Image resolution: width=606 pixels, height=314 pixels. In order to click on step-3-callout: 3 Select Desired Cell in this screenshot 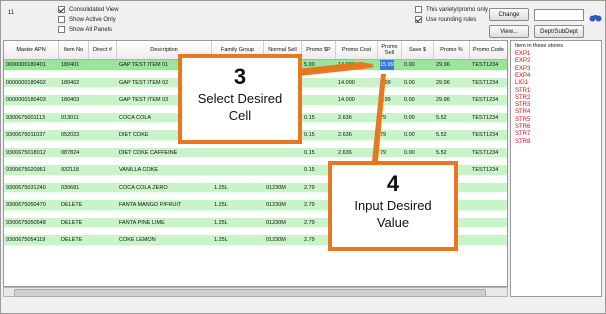, I will do `click(240, 99)`.